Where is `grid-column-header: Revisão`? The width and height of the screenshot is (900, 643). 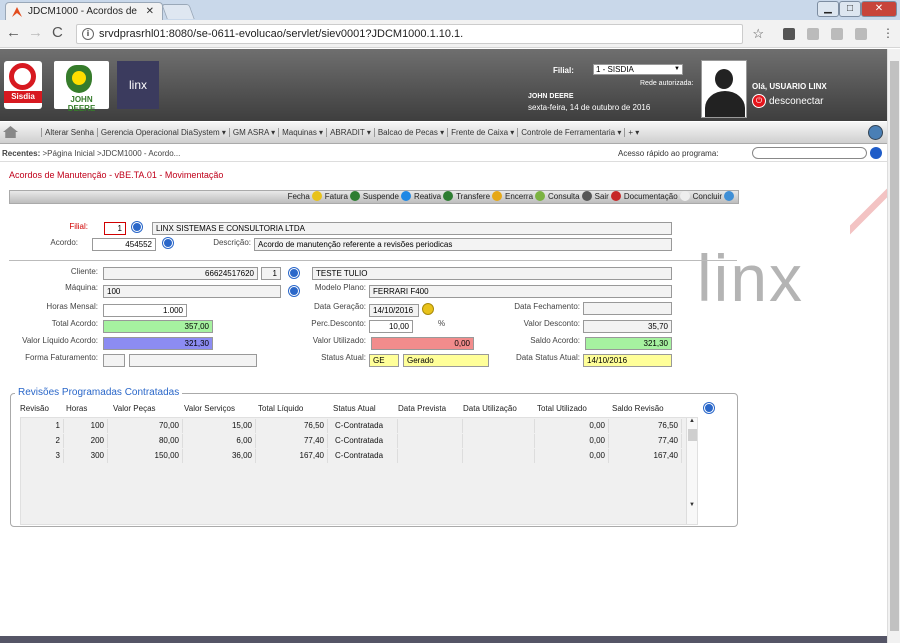 grid-column-header: Revisão is located at coordinates (34, 408).